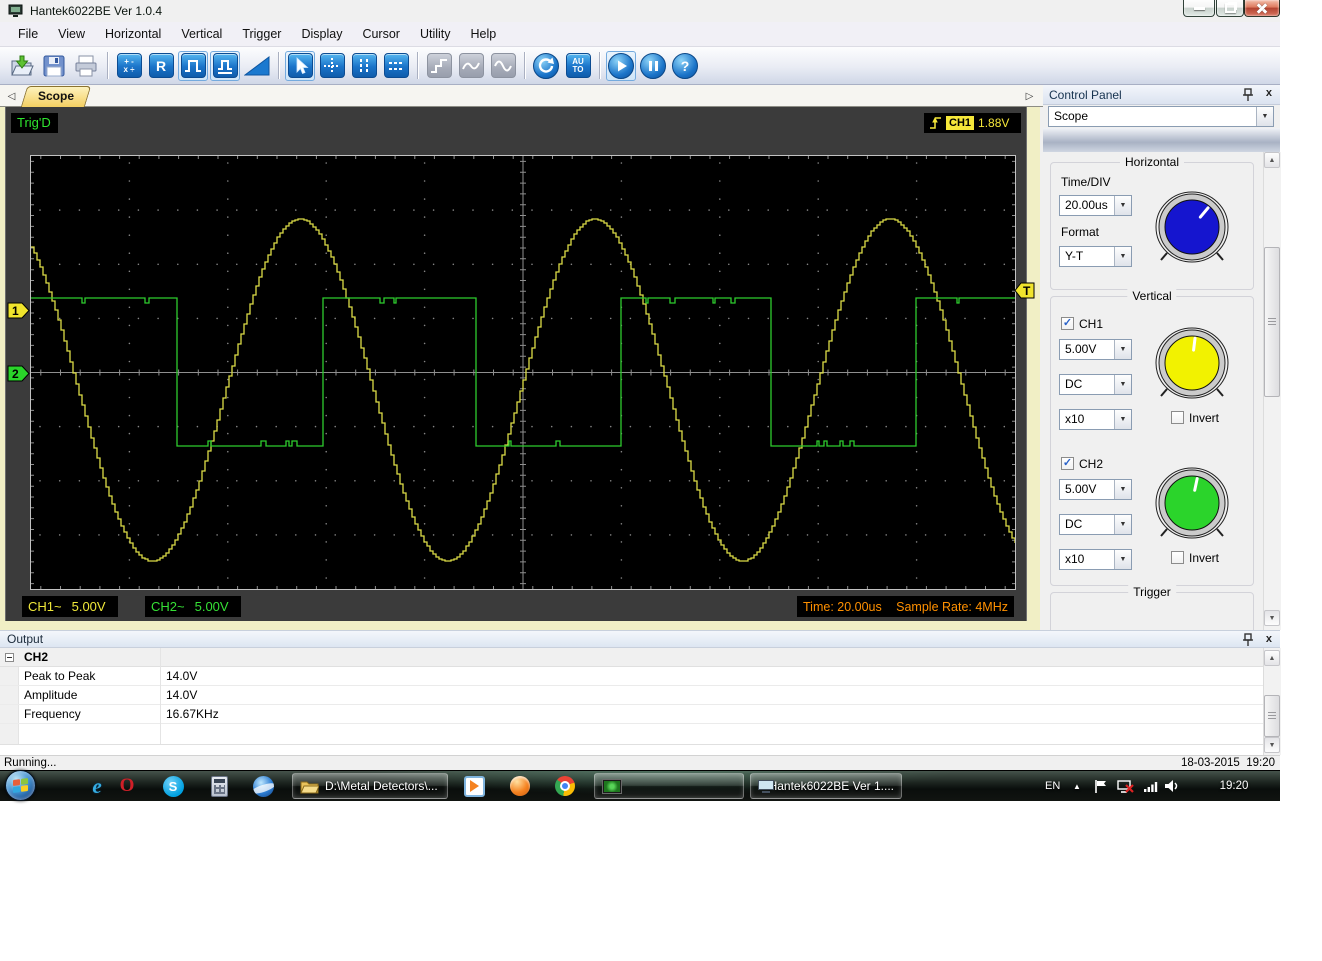 Image resolution: width=1322 pixels, height=961 pixels. What do you see at coordinates (632, 657) in the screenshot?
I see `output-group-row: CH2` at bounding box center [632, 657].